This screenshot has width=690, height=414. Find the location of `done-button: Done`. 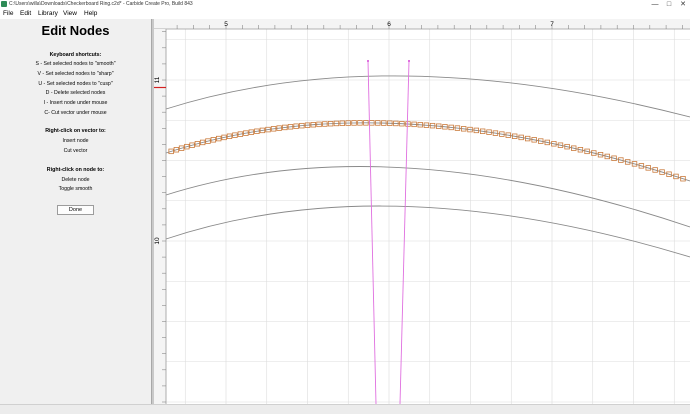

done-button: Done is located at coordinates (75, 210).